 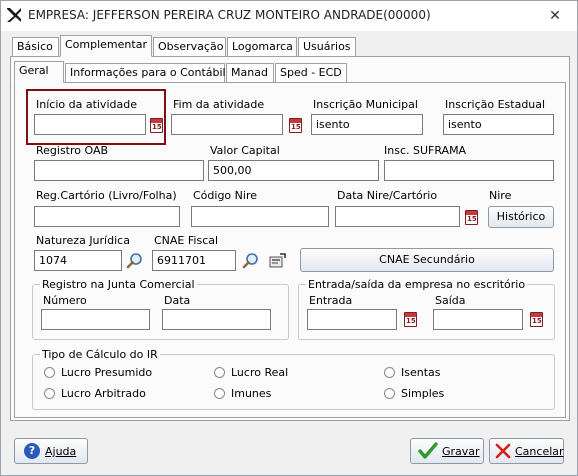 What do you see at coordinates (417, 284) in the screenshot?
I see `entrada-saida-legend: Entrada/saída da empresa no escritório` at bounding box center [417, 284].